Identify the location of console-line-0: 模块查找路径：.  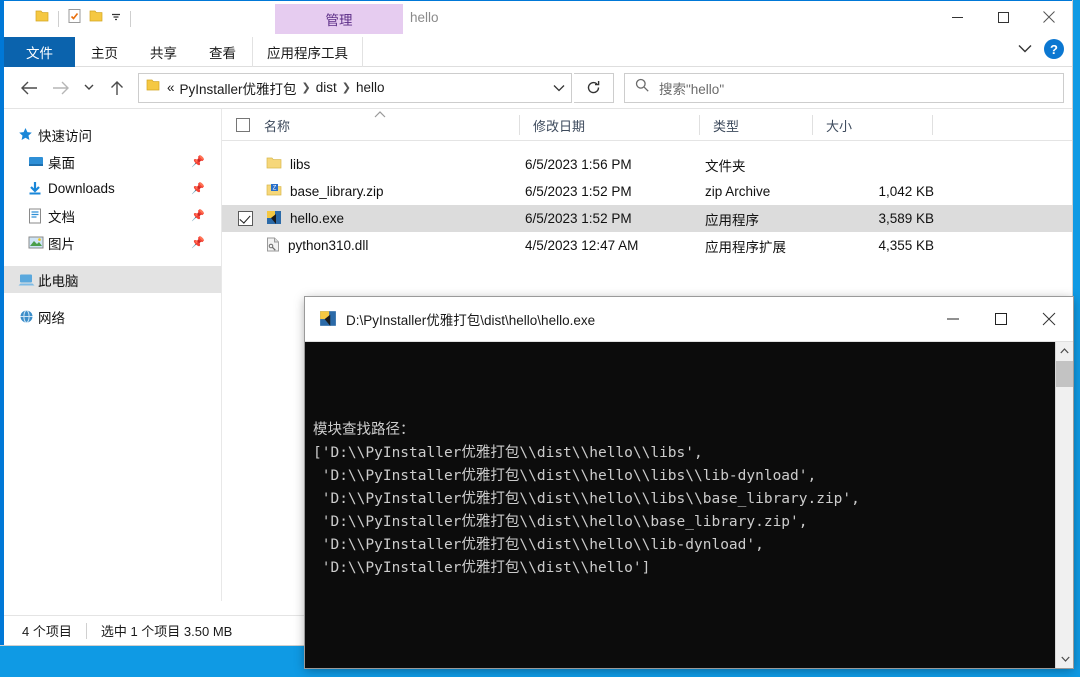
(364, 430).